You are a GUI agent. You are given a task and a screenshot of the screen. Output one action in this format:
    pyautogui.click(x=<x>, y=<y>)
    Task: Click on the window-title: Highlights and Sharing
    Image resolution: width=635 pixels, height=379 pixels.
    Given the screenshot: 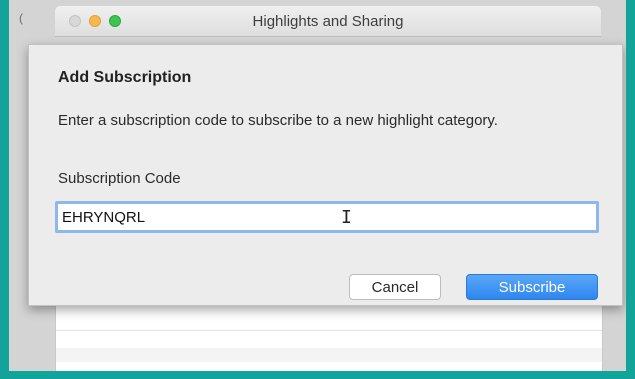 What is the action you would take?
    pyautogui.click(x=328, y=21)
    